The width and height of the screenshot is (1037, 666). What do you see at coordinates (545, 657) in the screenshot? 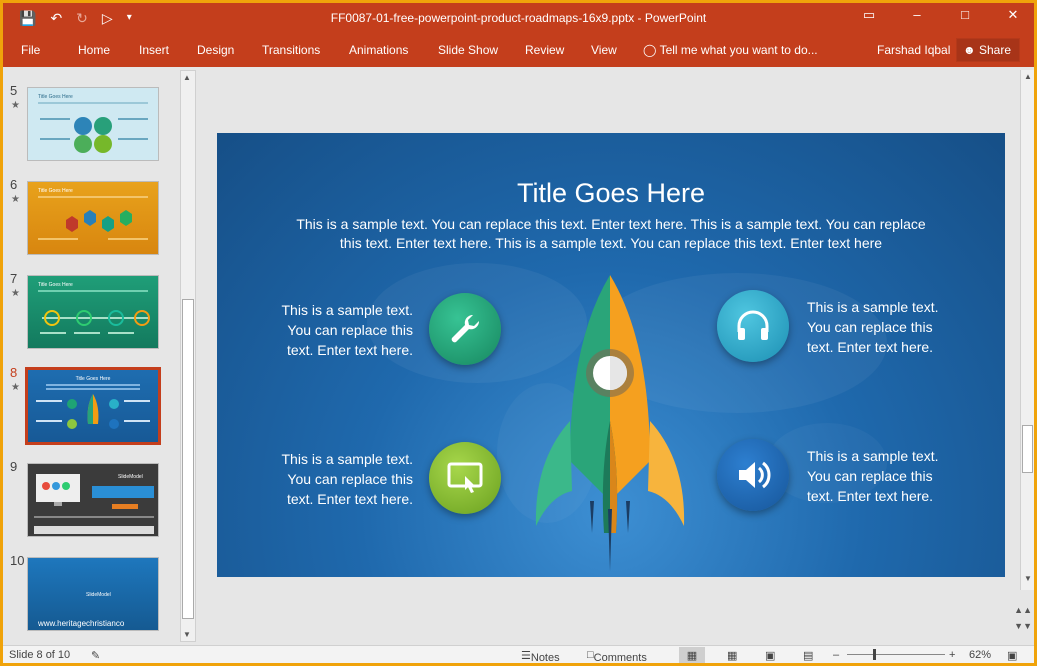
I see `notes-label: Notes` at bounding box center [545, 657].